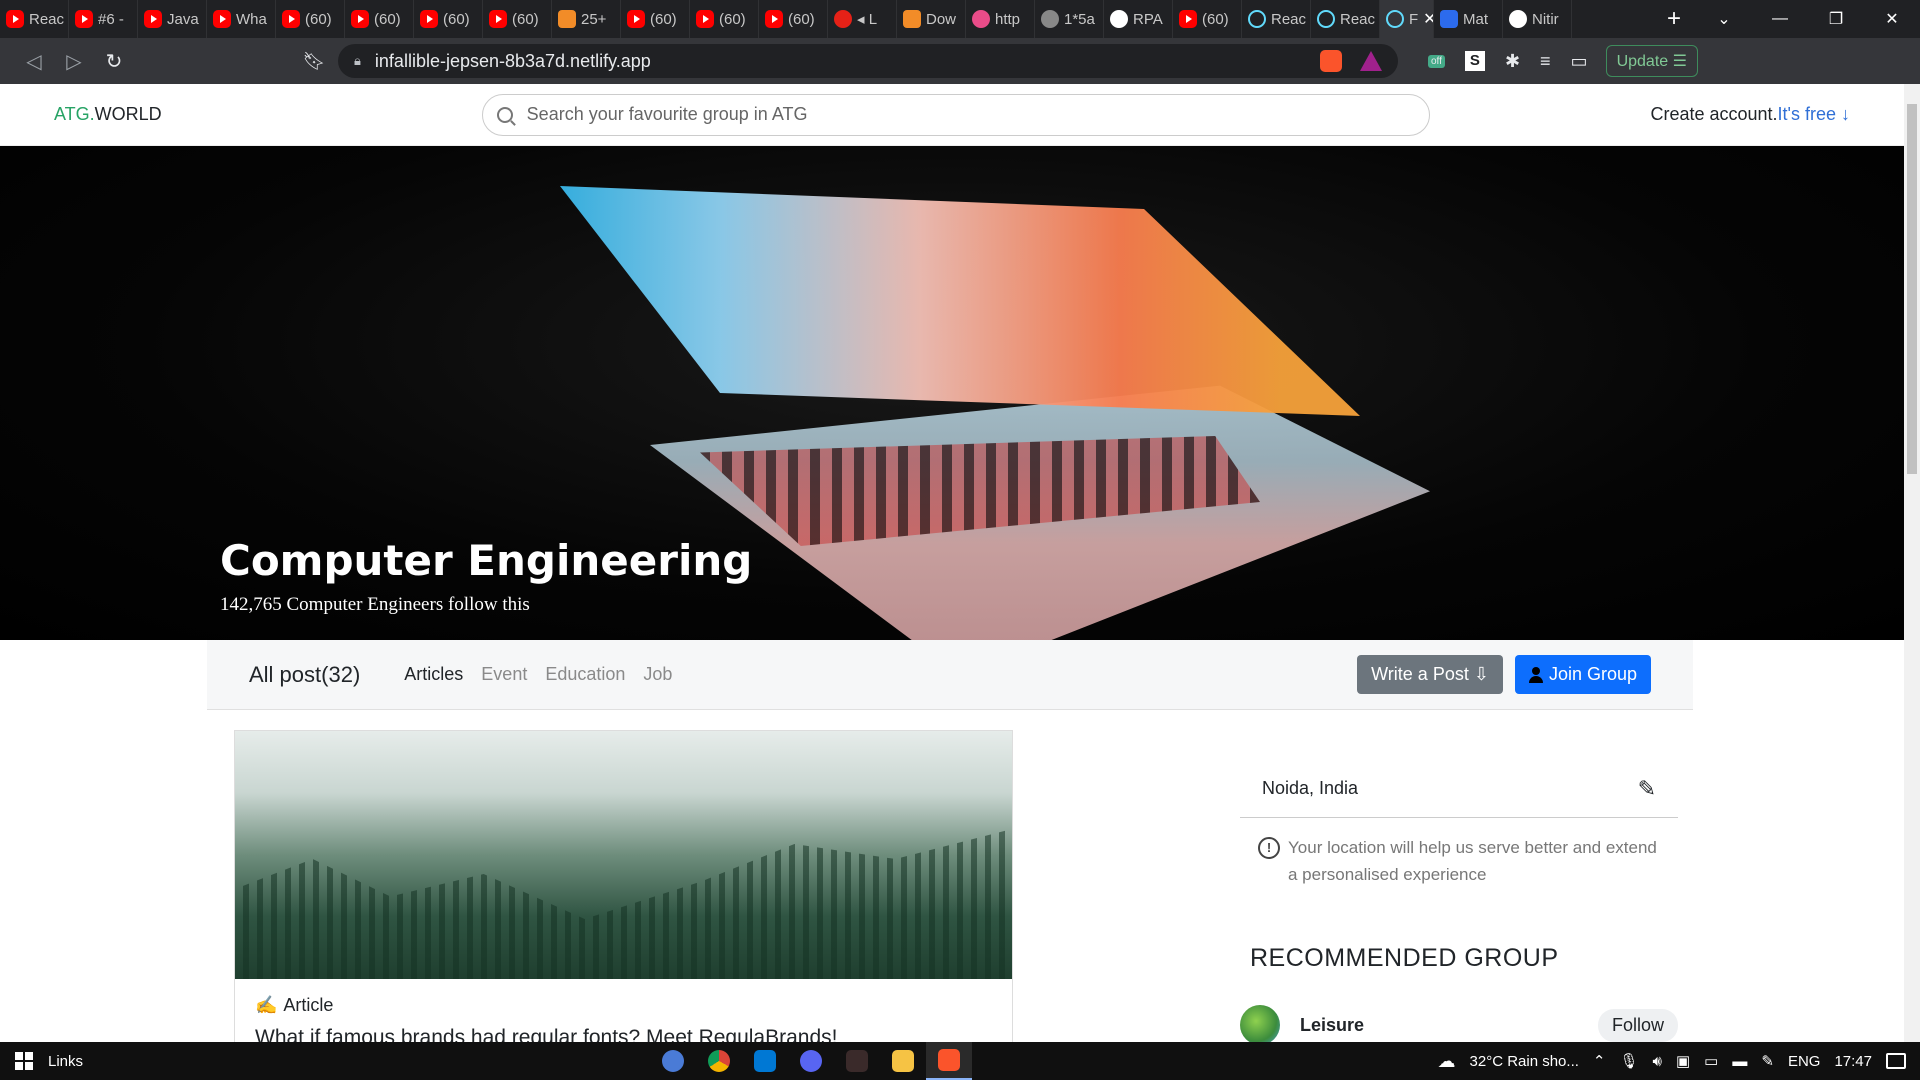 Image resolution: width=1920 pixels, height=1080 pixels. What do you see at coordinates (1404, 958) in the screenshot?
I see `recommended-group-heading: RECOMMENDED GROUP` at bounding box center [1404, 958].